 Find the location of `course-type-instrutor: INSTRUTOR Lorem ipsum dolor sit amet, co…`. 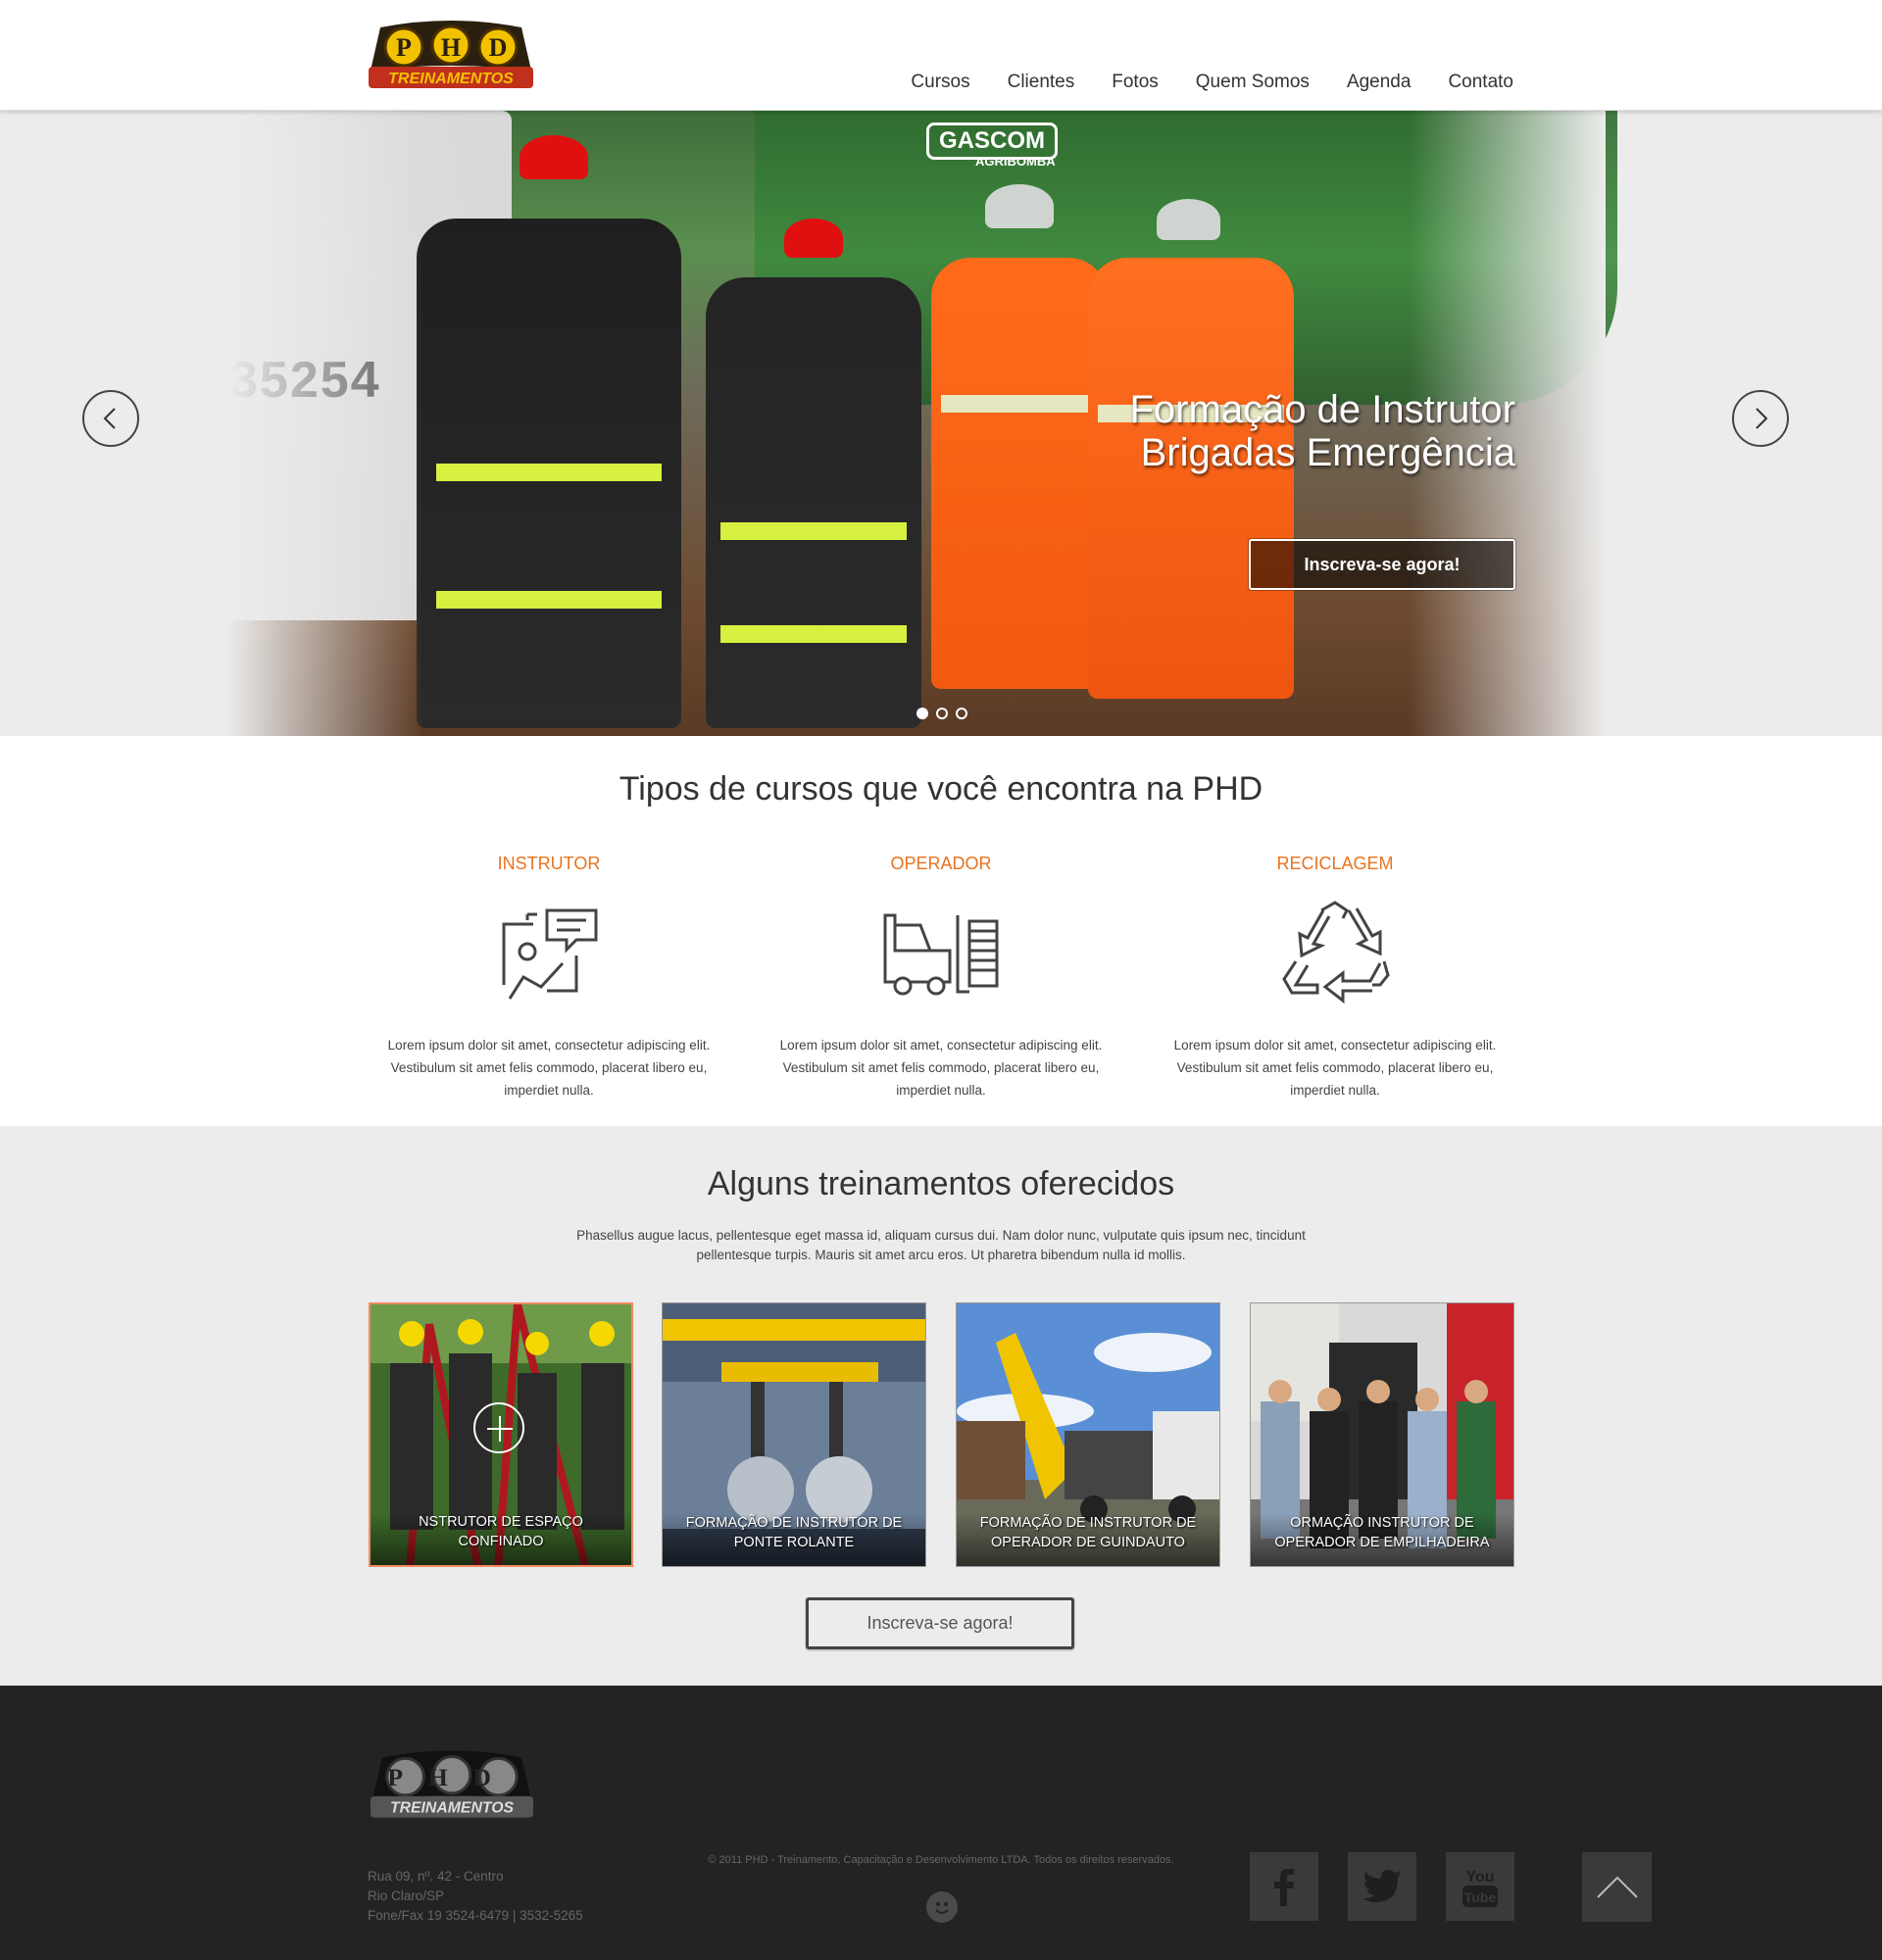

course-type-instrutor: INSTRUTOR Lorem ipsum dolor sit amet, co… is located at coordinates (549, 978).